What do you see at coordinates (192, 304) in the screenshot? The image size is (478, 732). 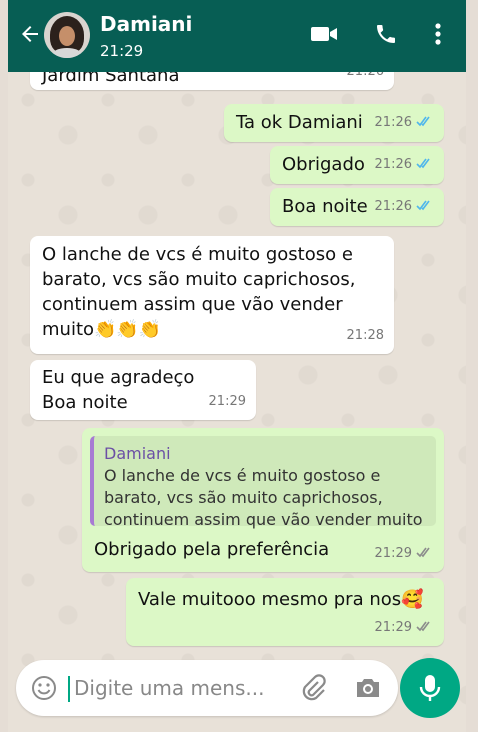 I see `message-line: continuem assim que vão vender` at bounding box center [192, 304].